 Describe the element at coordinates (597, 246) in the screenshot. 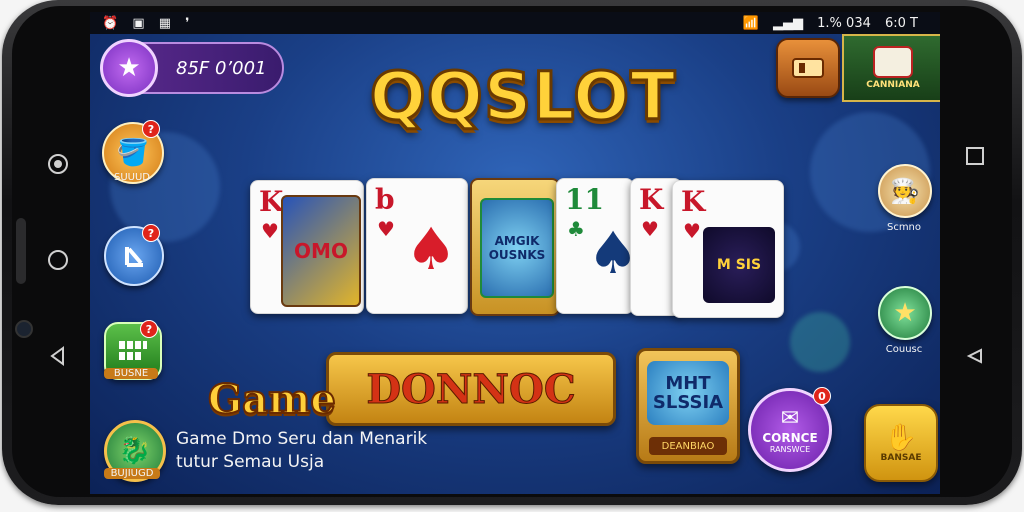

I see `playing-card-4: 11 ♣ ♠` at that location.